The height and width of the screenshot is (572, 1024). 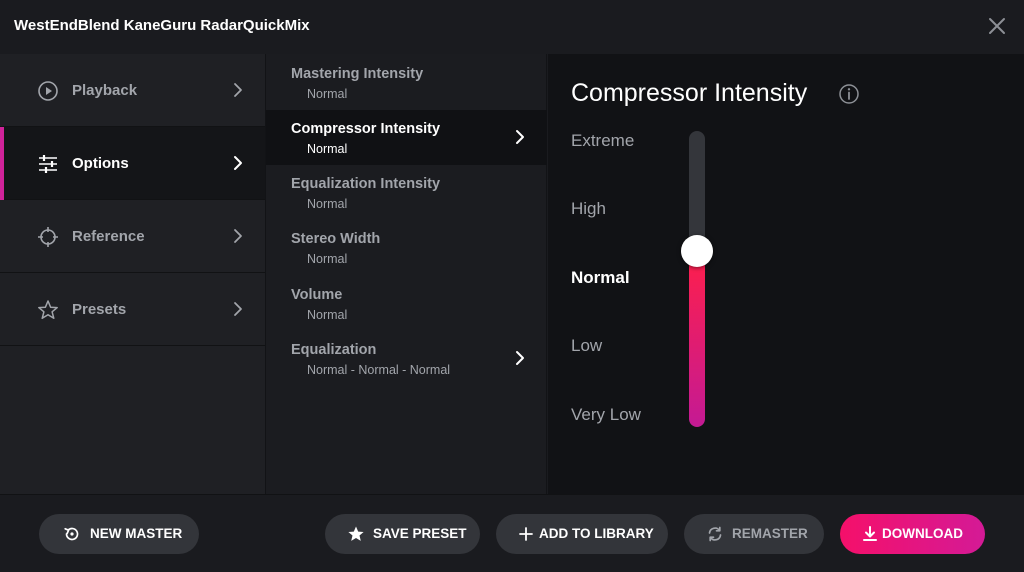 I want to click on option-label: Stereo Width, so click(x=336, y=239).